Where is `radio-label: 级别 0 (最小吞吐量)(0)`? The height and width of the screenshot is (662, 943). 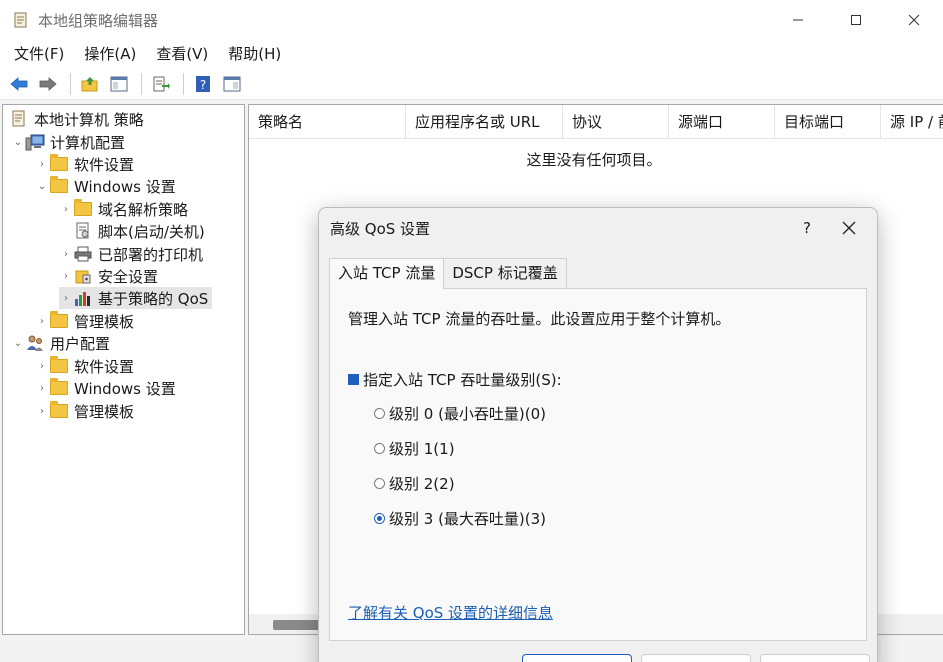 radio-label: 级别 0 (最小吞吐量)(0) is located at coordinates (468, 414).